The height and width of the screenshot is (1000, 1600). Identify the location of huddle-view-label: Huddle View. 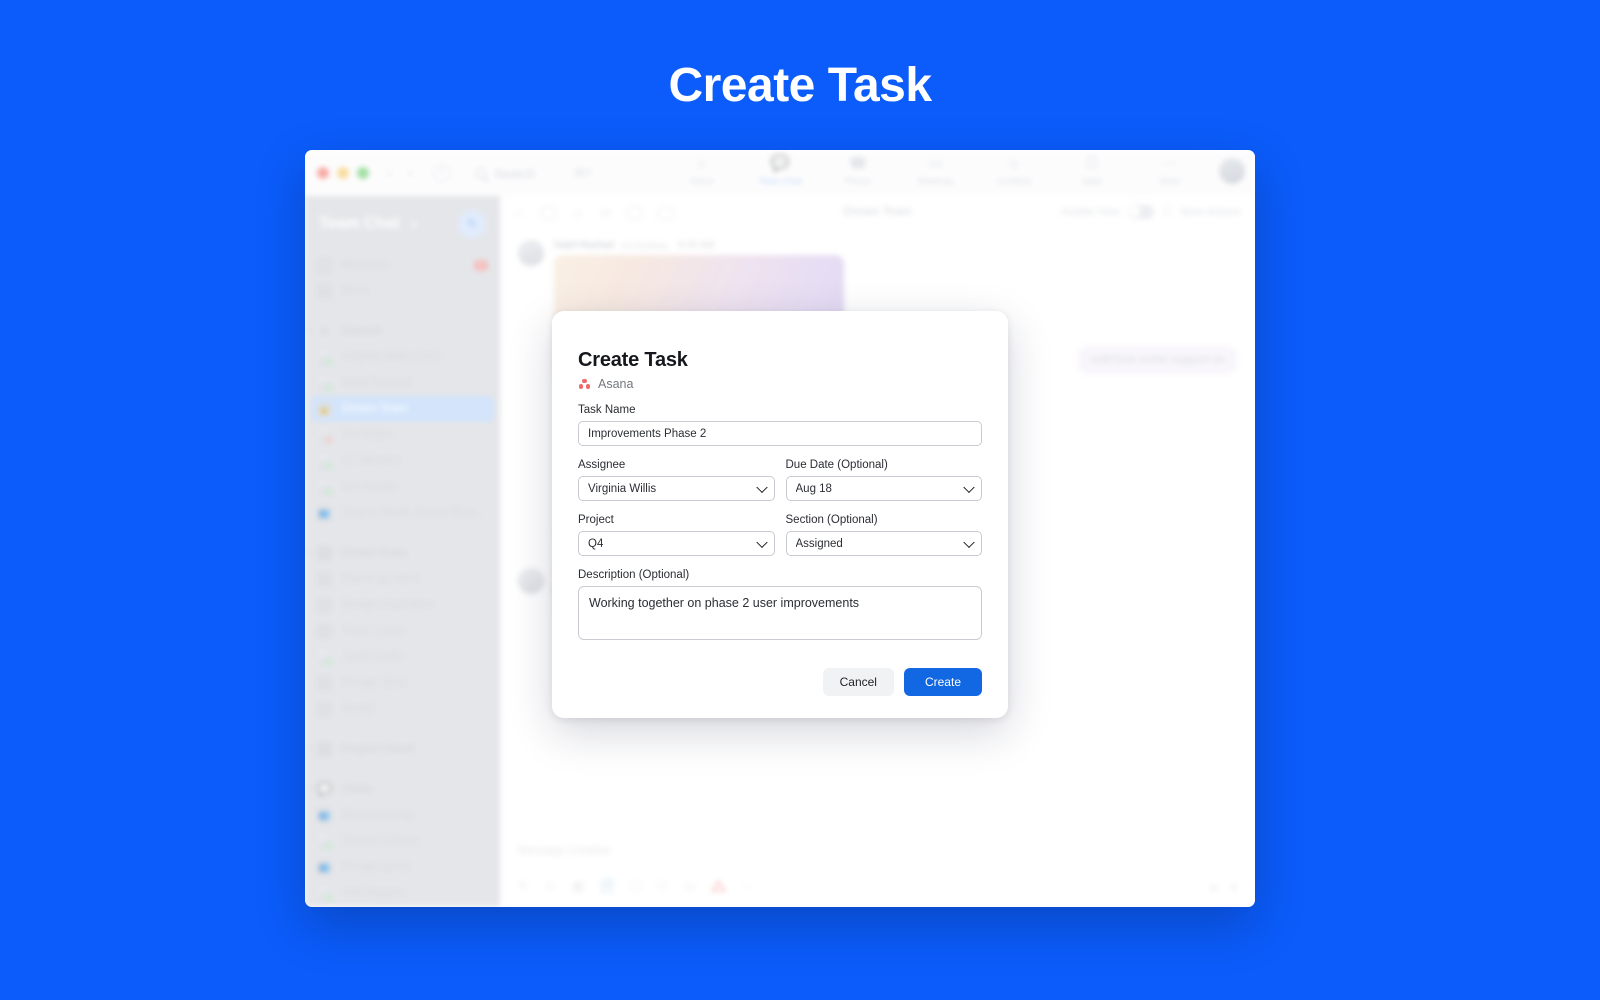
(1090, 211).